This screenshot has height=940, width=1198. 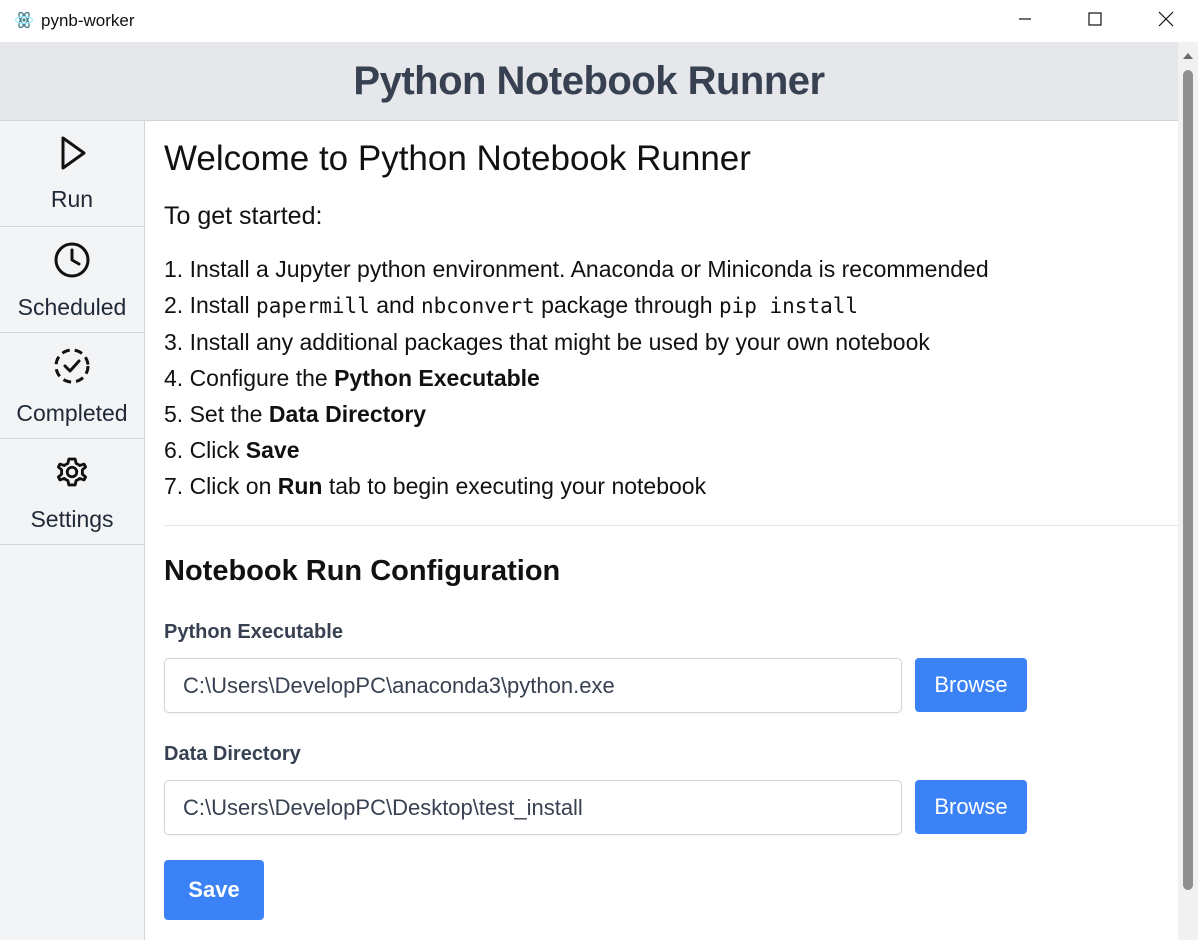 I want to click on welcome-heading: Welcome to Python Notebook Runner, so click(x=457, y=158).